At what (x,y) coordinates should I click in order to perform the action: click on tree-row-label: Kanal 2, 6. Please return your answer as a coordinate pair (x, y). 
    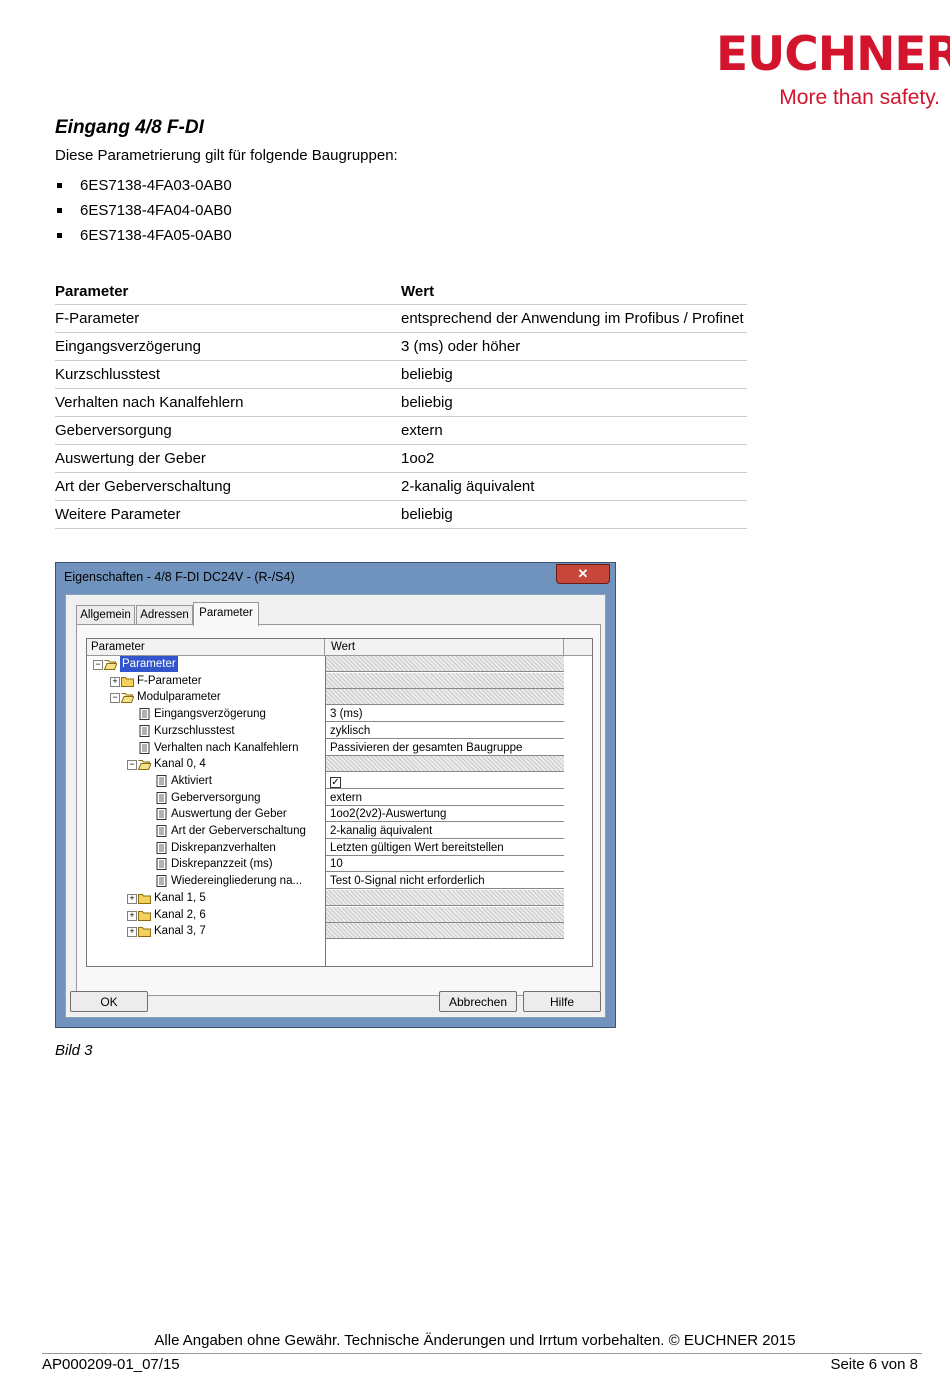
    Looking at the image, I should click on (180, 915).